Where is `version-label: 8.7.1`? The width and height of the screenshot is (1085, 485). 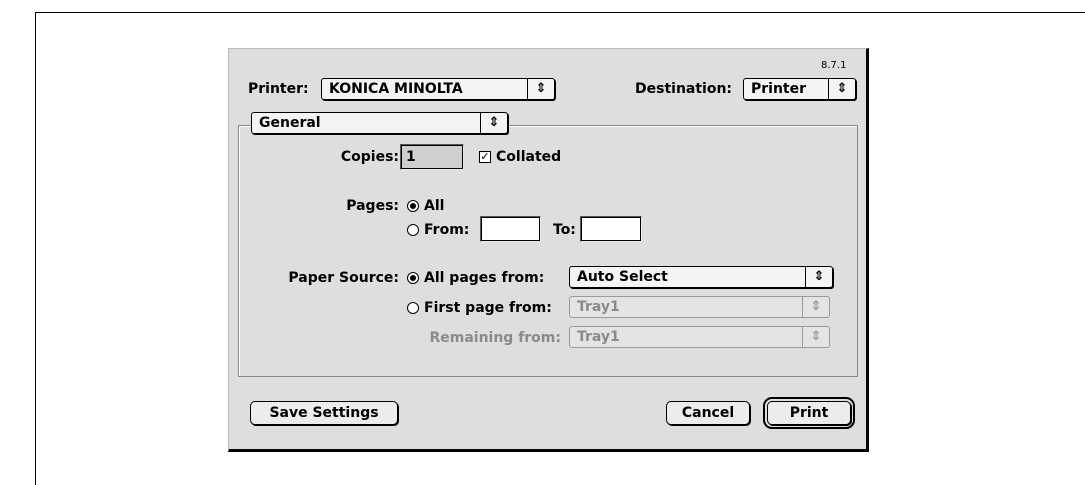
version-label: 8.7.1 is located at coordinates (834, 65).